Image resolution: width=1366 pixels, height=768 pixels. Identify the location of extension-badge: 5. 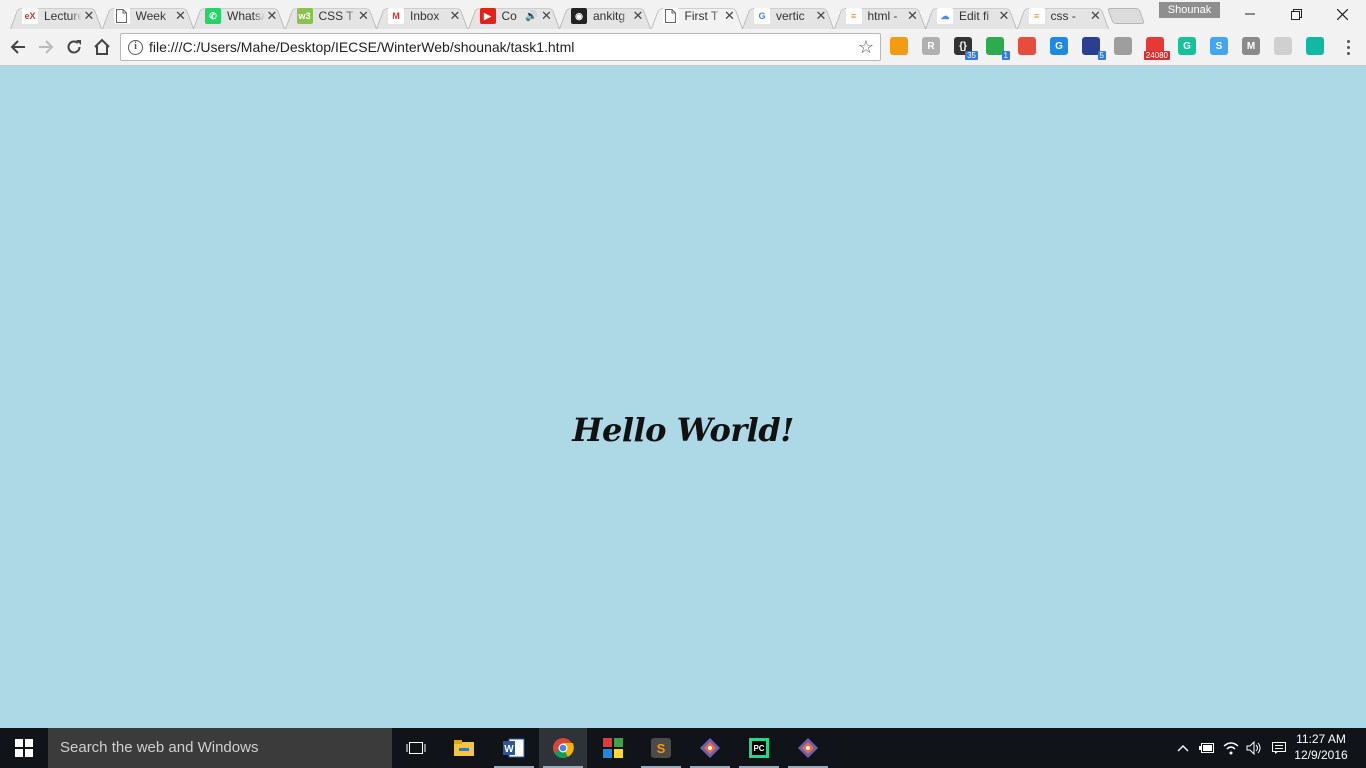
(1101, 55).